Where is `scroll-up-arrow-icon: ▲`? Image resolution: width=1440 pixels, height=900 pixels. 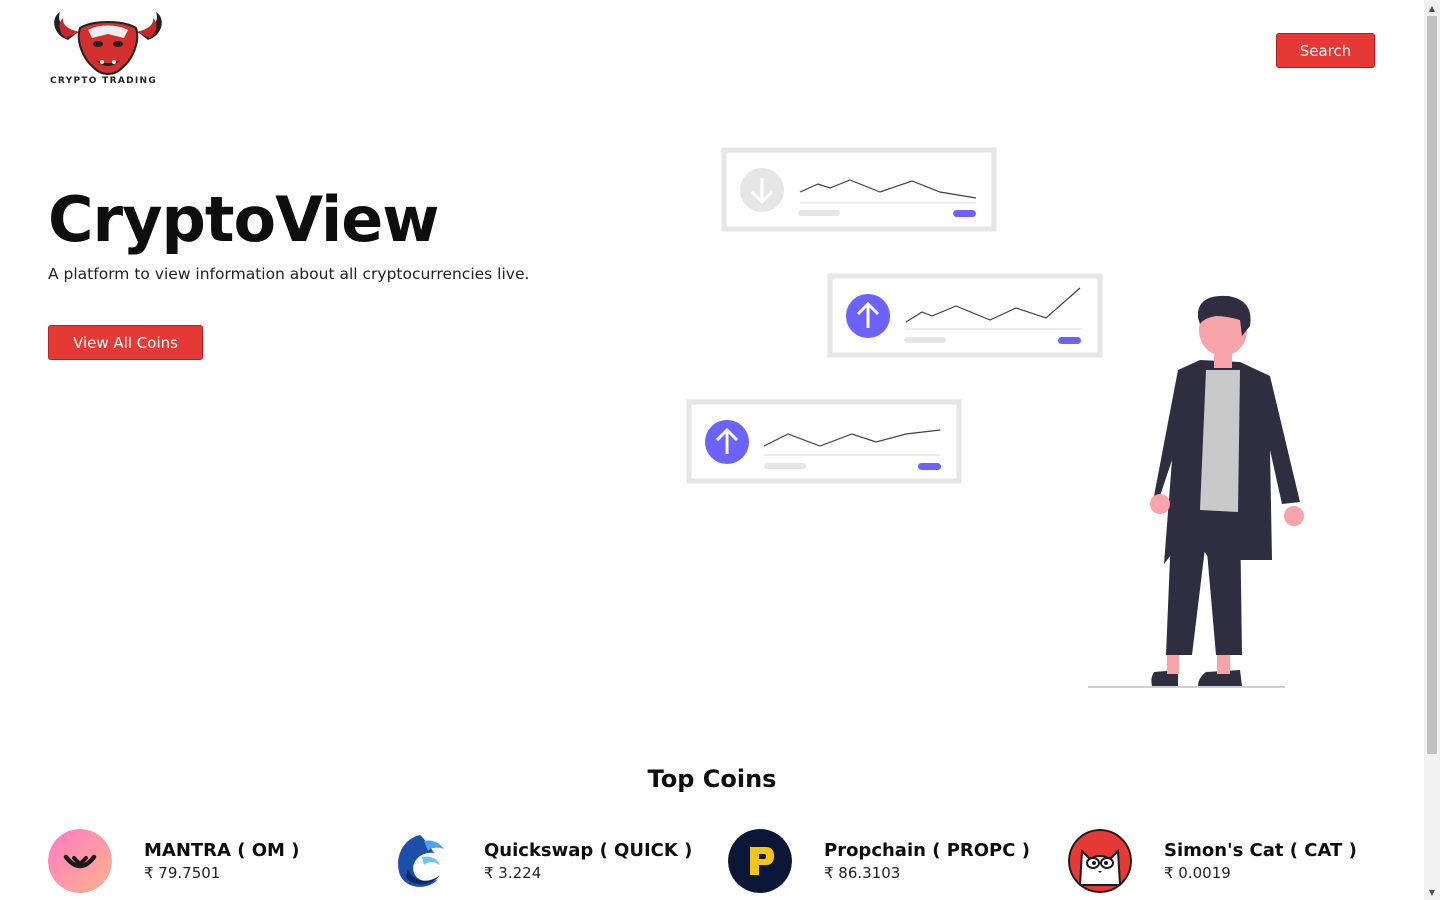
scroll-up-arrow-icon: ▲ is located at coordinates (1432, 8).